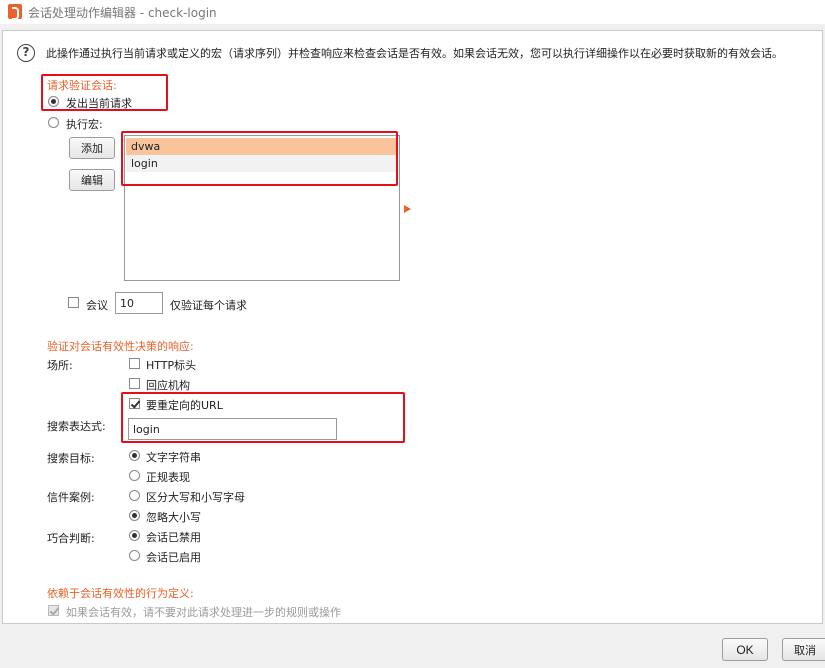  Describe the element at coordinates (120, 346) in the screenshot. I see `response-section-label: 验证对会话有效性决策的响应:` at that location.